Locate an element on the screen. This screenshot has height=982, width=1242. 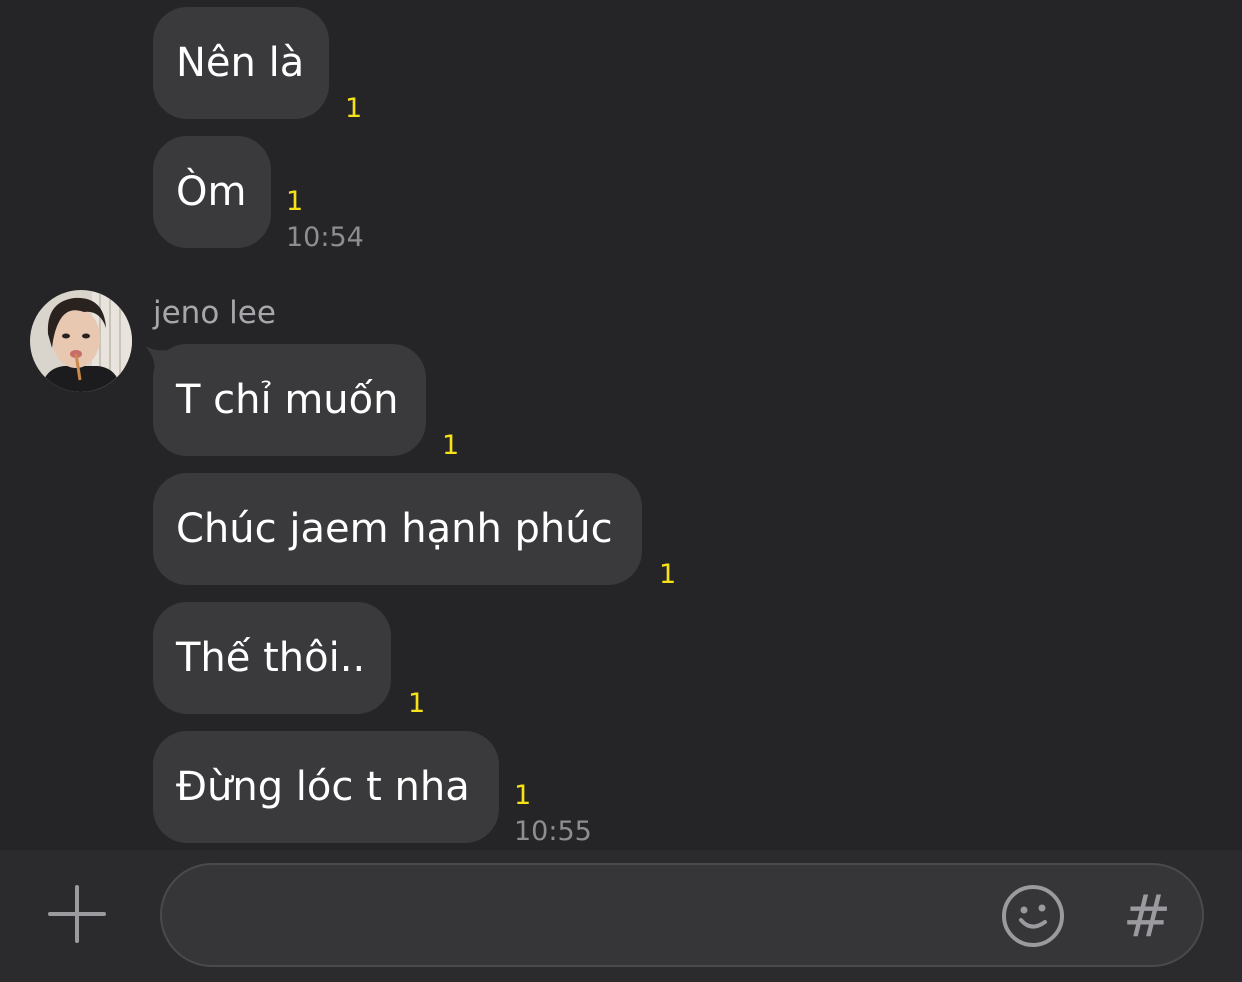
message-bubble: Nên là is located at coordinates (241, 63).